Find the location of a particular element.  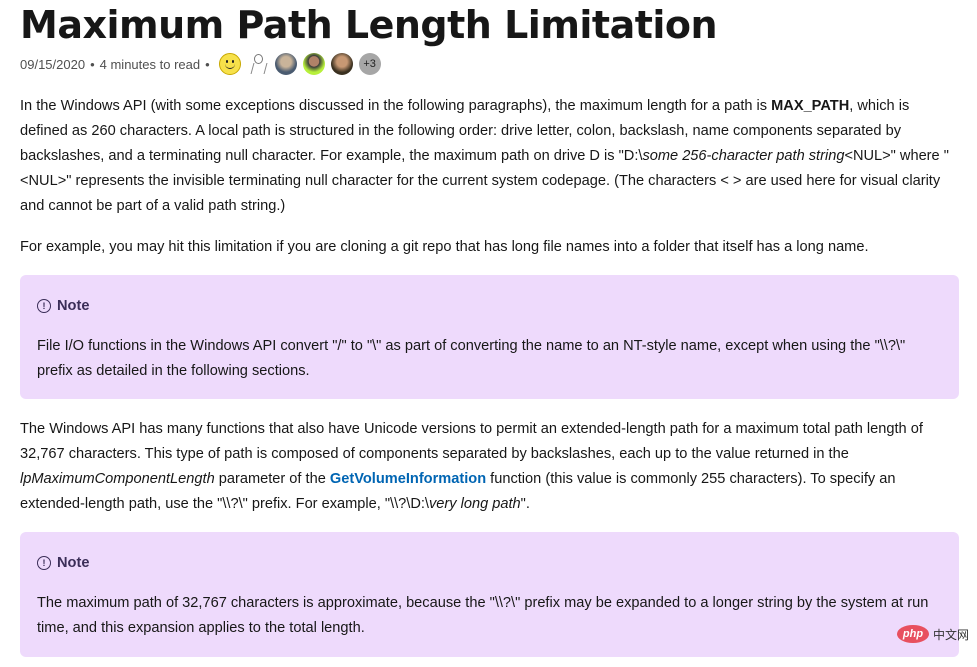

more-contributors-button: +3 is located at coordinates (369, 64).